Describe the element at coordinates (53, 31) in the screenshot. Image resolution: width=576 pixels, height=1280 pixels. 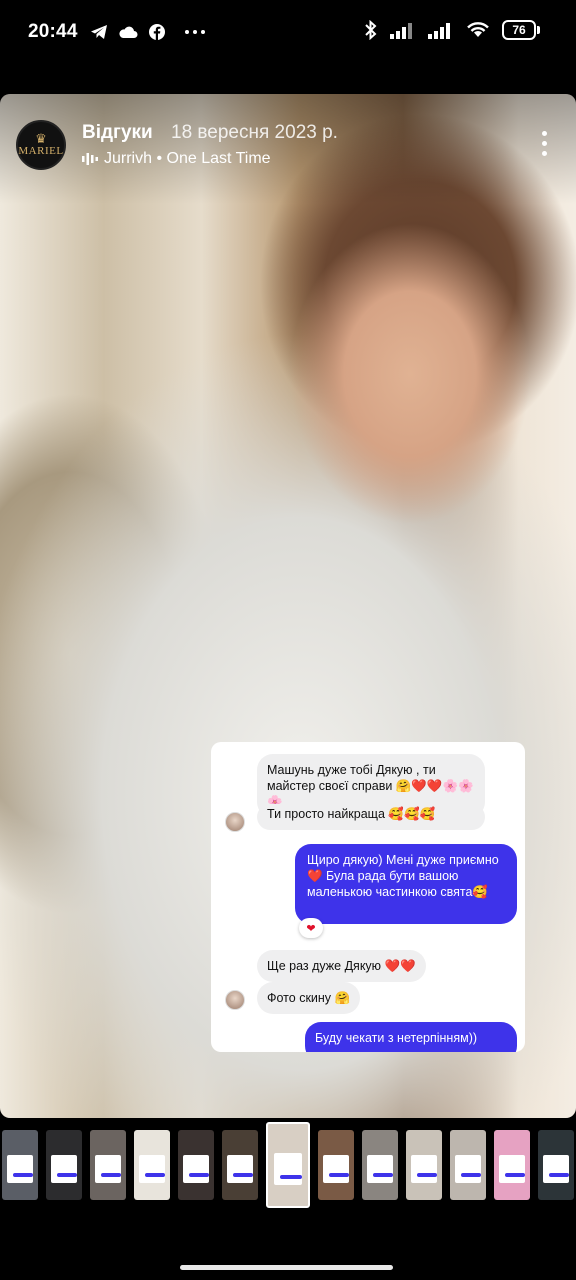
I see `status-time: 20:44` at that location.